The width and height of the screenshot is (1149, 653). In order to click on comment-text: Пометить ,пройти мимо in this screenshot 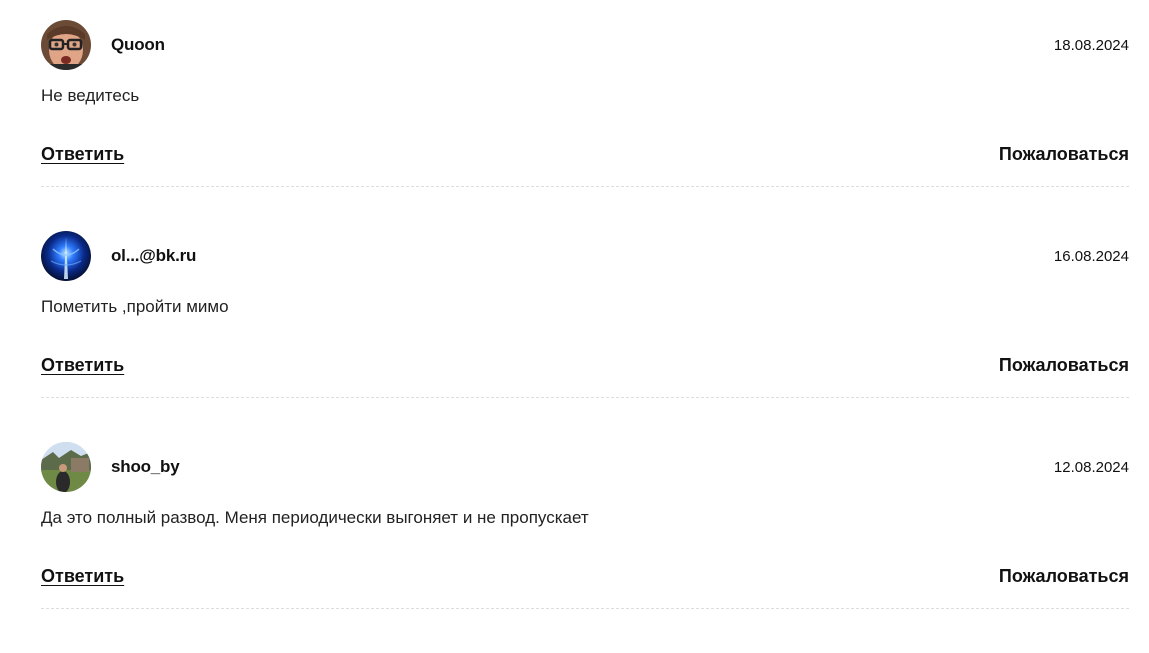, I will do `click(135, 306)`.